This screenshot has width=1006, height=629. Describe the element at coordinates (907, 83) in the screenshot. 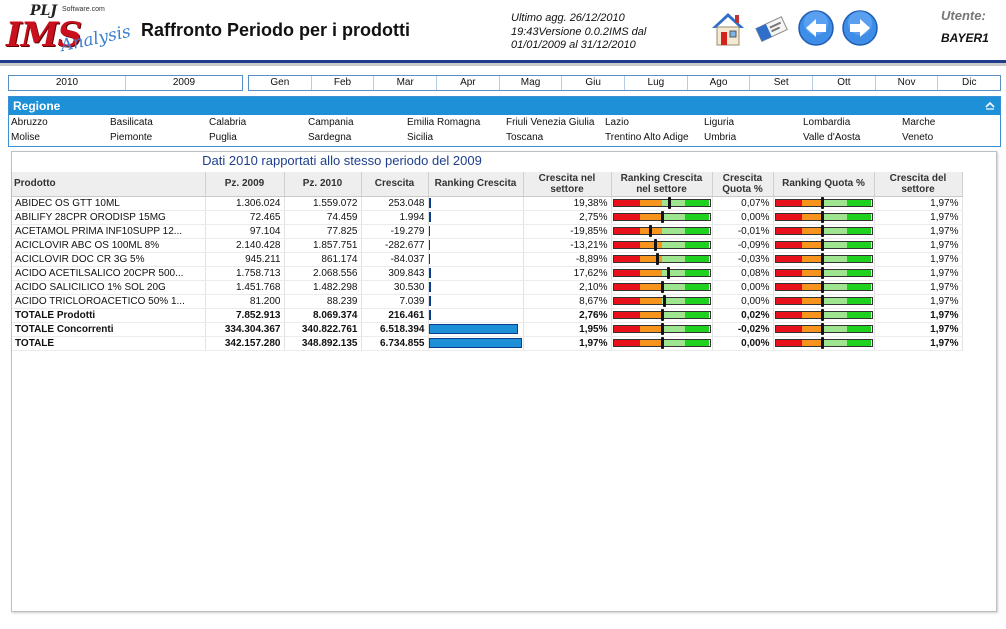

I see `month-option: Nov` at that location.